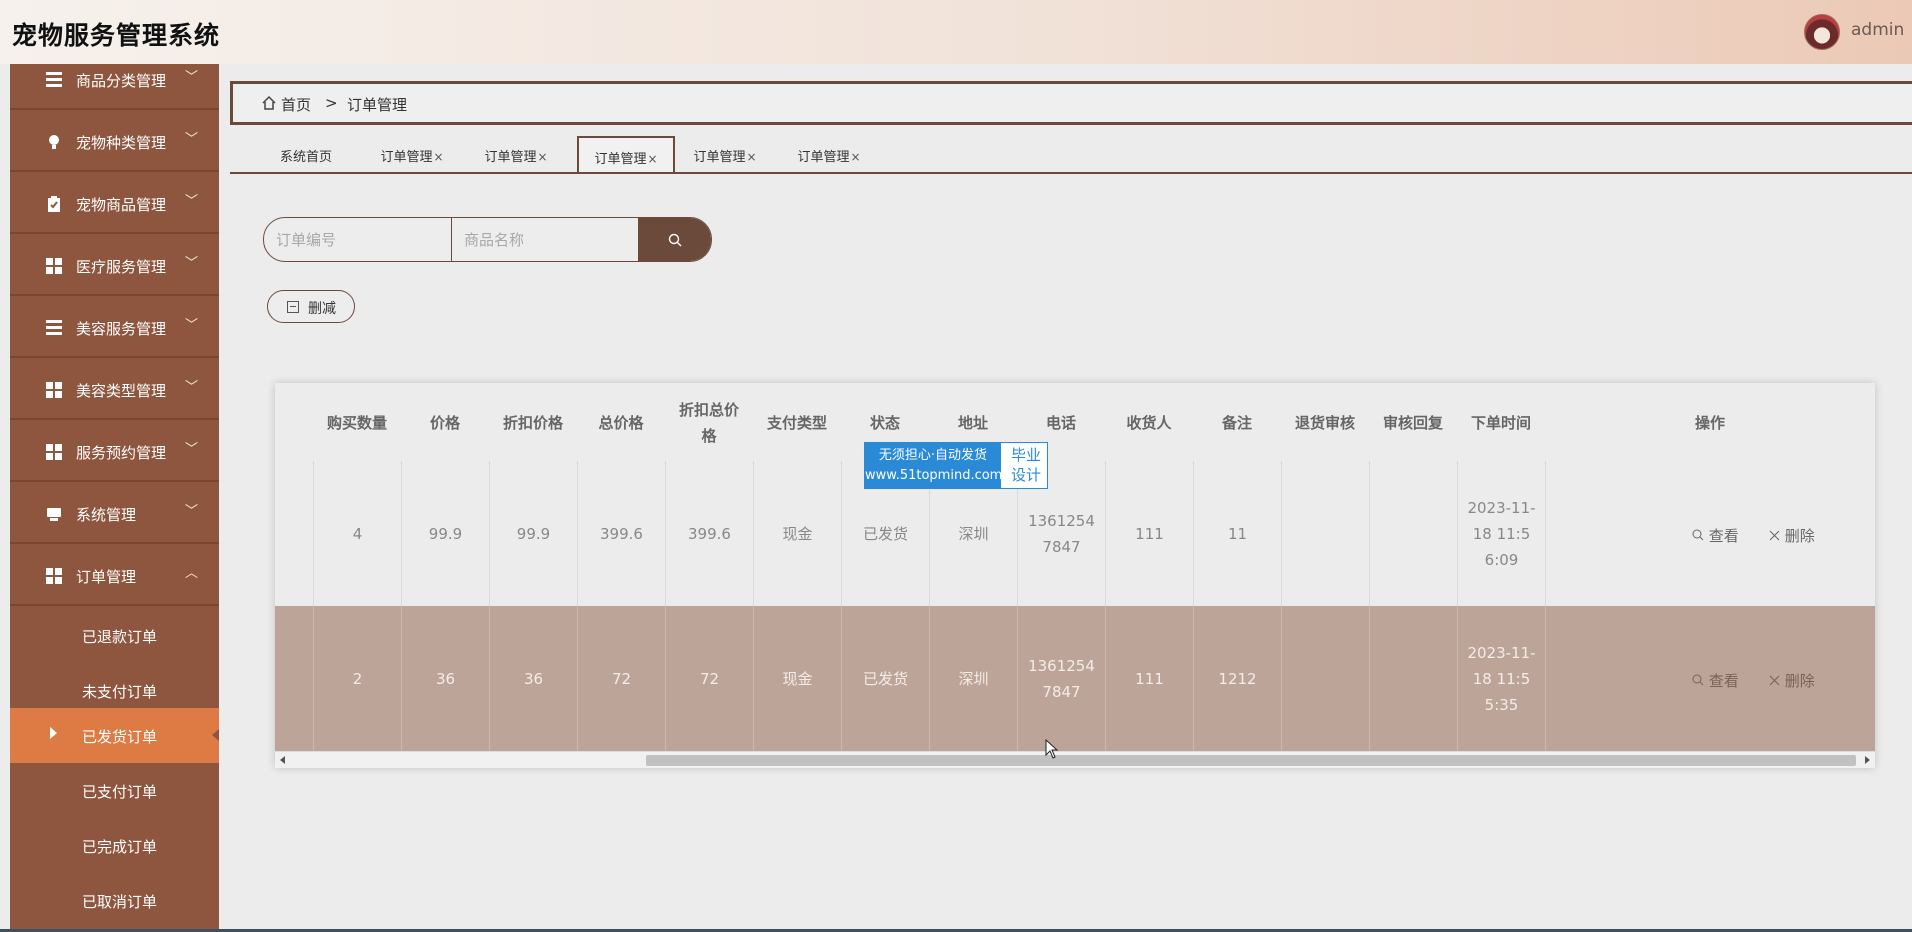 Image resolution: width=1912 pixels, height=932 pixels. Describe the element at coordinates (54, 204) in the screenshot. I see `clipboard-icon` at that location.